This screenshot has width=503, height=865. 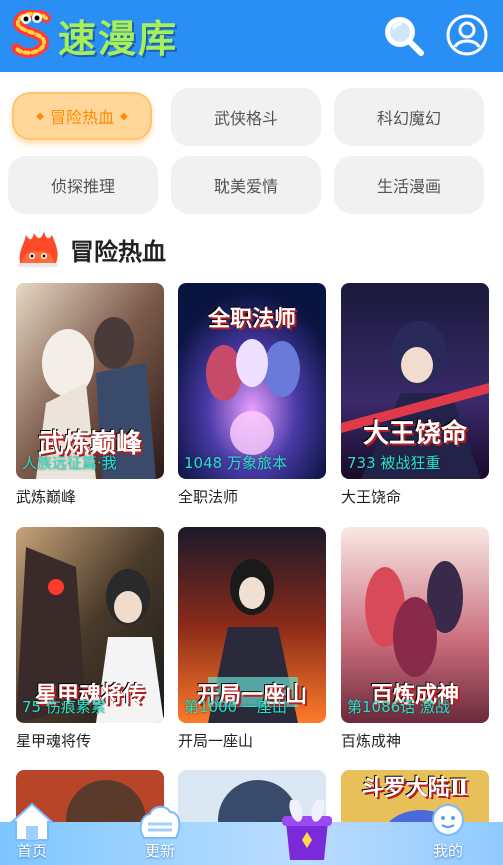 I want to click on logo-mascot-icon, so click(x=33, y=34).